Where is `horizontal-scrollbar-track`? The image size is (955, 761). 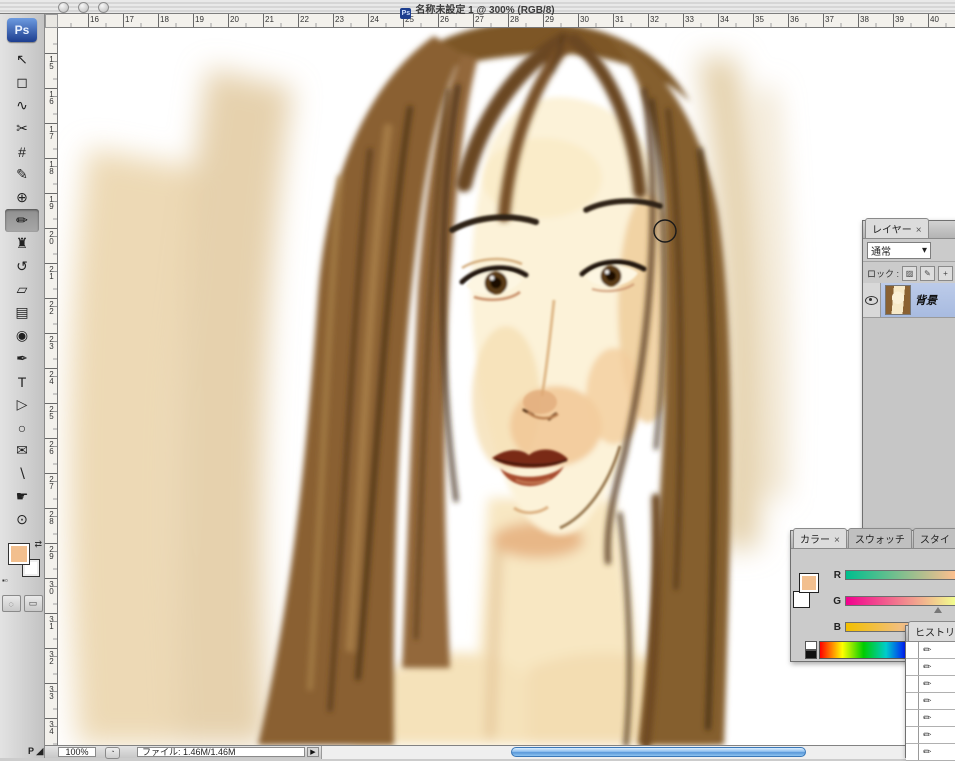
horizontal-scrollbar-track is located at coordinates (638, 752).